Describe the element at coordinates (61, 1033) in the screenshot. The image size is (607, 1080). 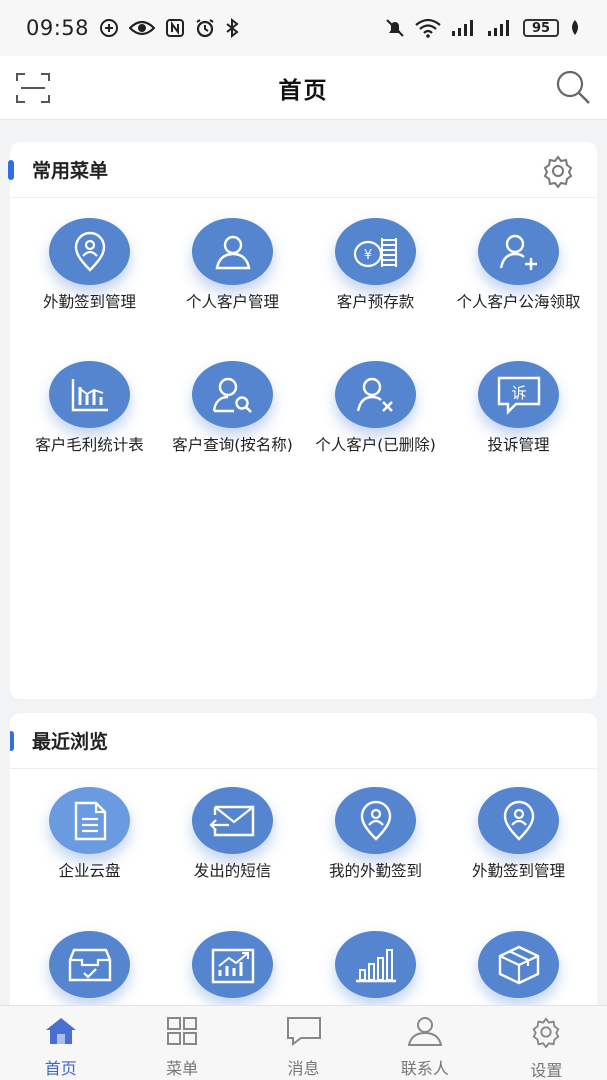
I see `home-icon` at that location.